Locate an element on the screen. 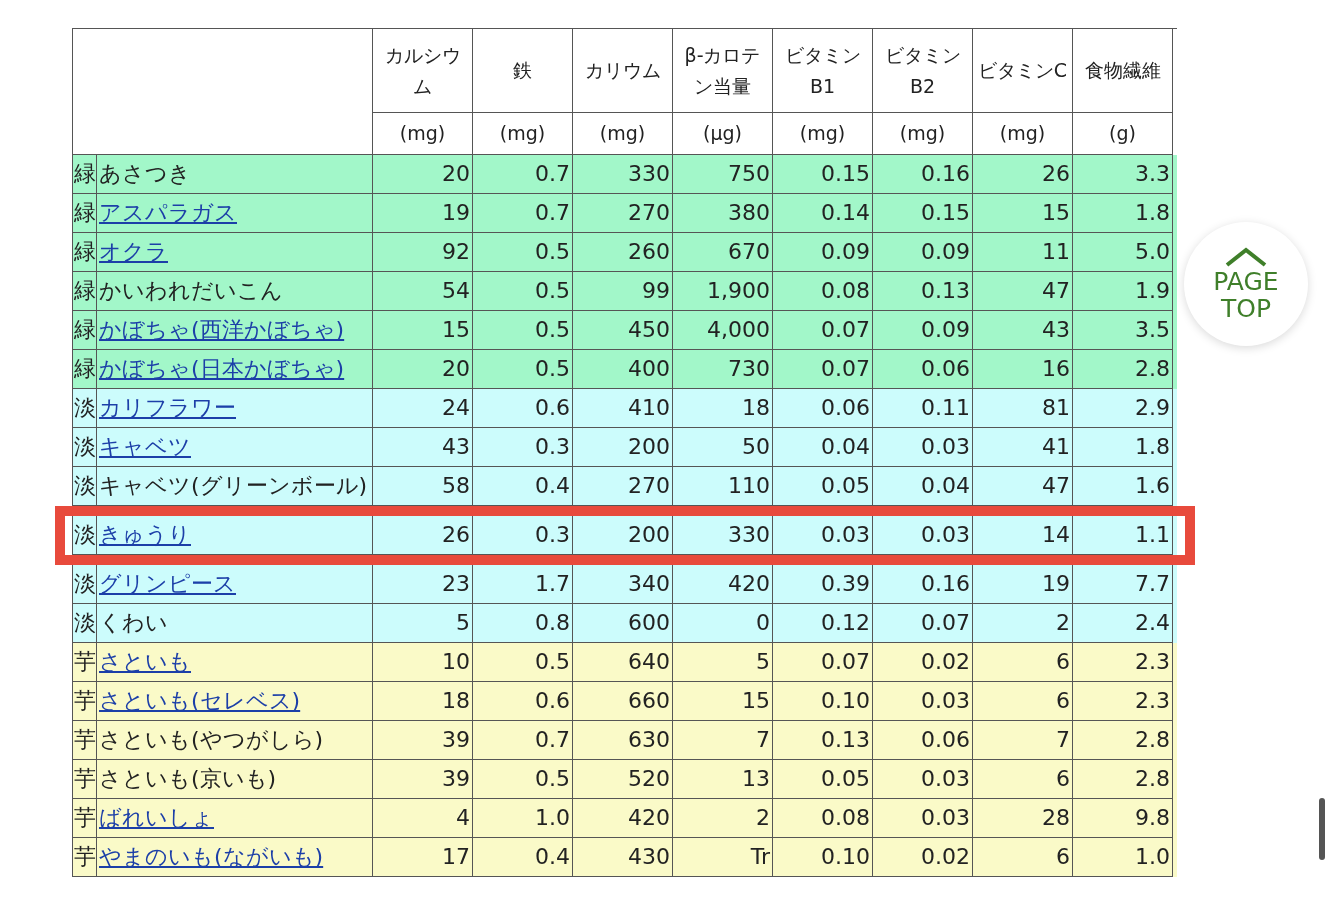  food-link: ばれいしょ is located at coordinates (156, 818).